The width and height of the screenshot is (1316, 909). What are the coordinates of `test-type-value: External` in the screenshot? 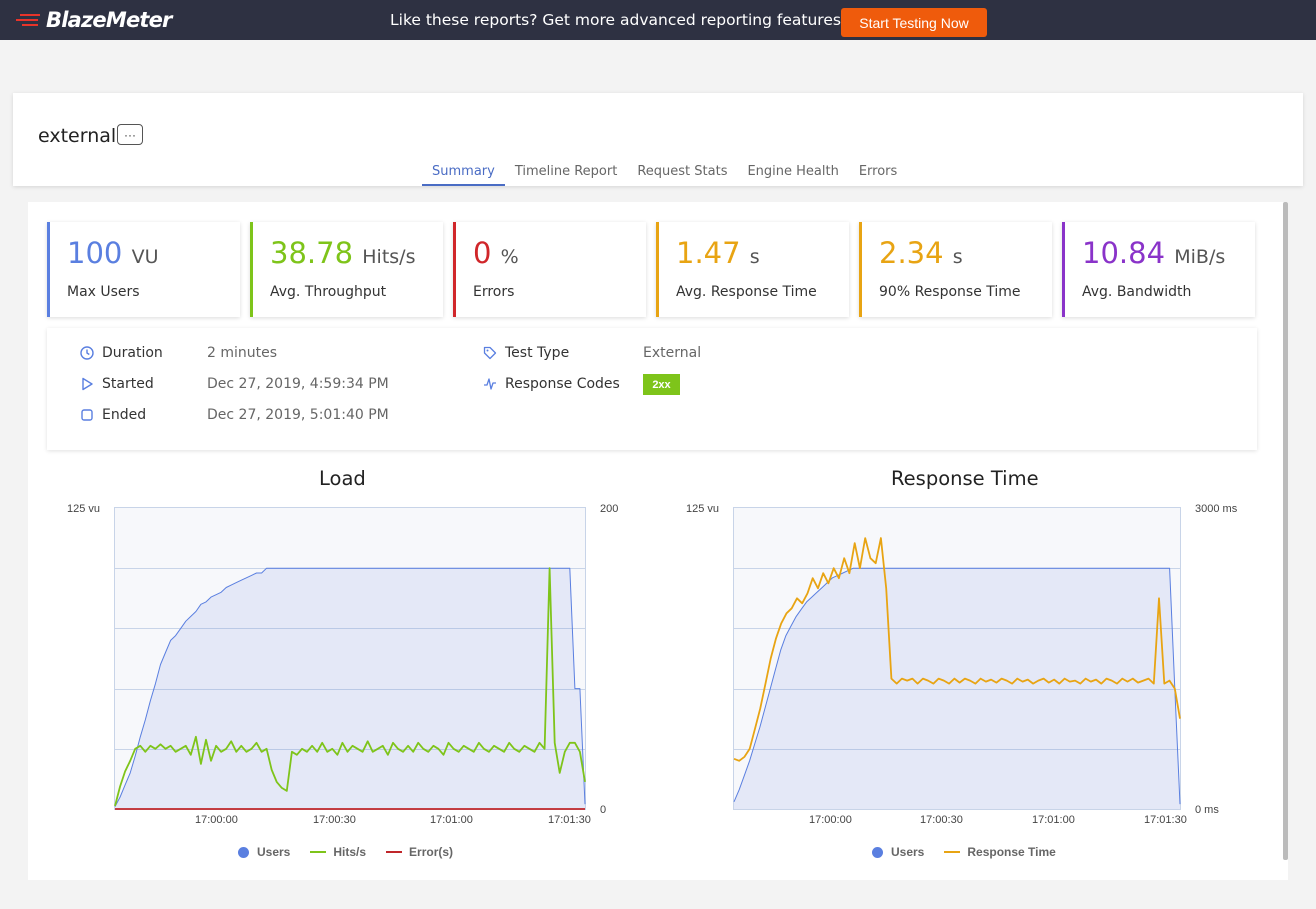 It's located at (672, 353).